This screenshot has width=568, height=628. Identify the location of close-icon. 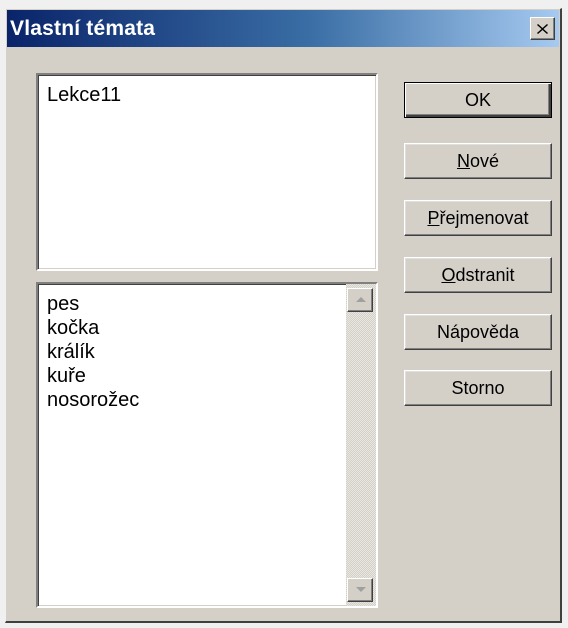
(542, 28).